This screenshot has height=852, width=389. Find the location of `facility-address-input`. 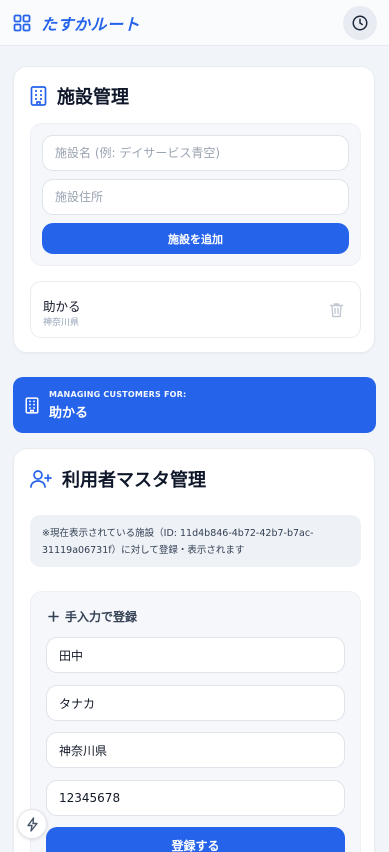

facility-address-input is located at coordinates (195, 197).